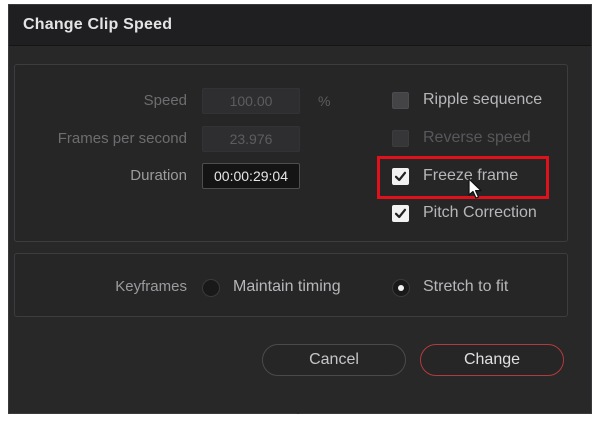  I want to click on fps-label: Frames per second, so click(122, 138).